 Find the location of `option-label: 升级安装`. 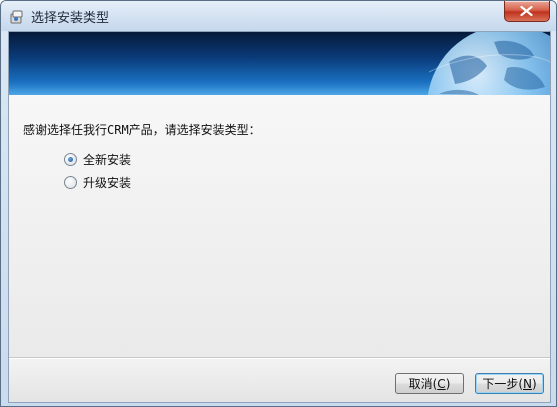

option-label: 升级安装 is located at coordinates (107, 182).